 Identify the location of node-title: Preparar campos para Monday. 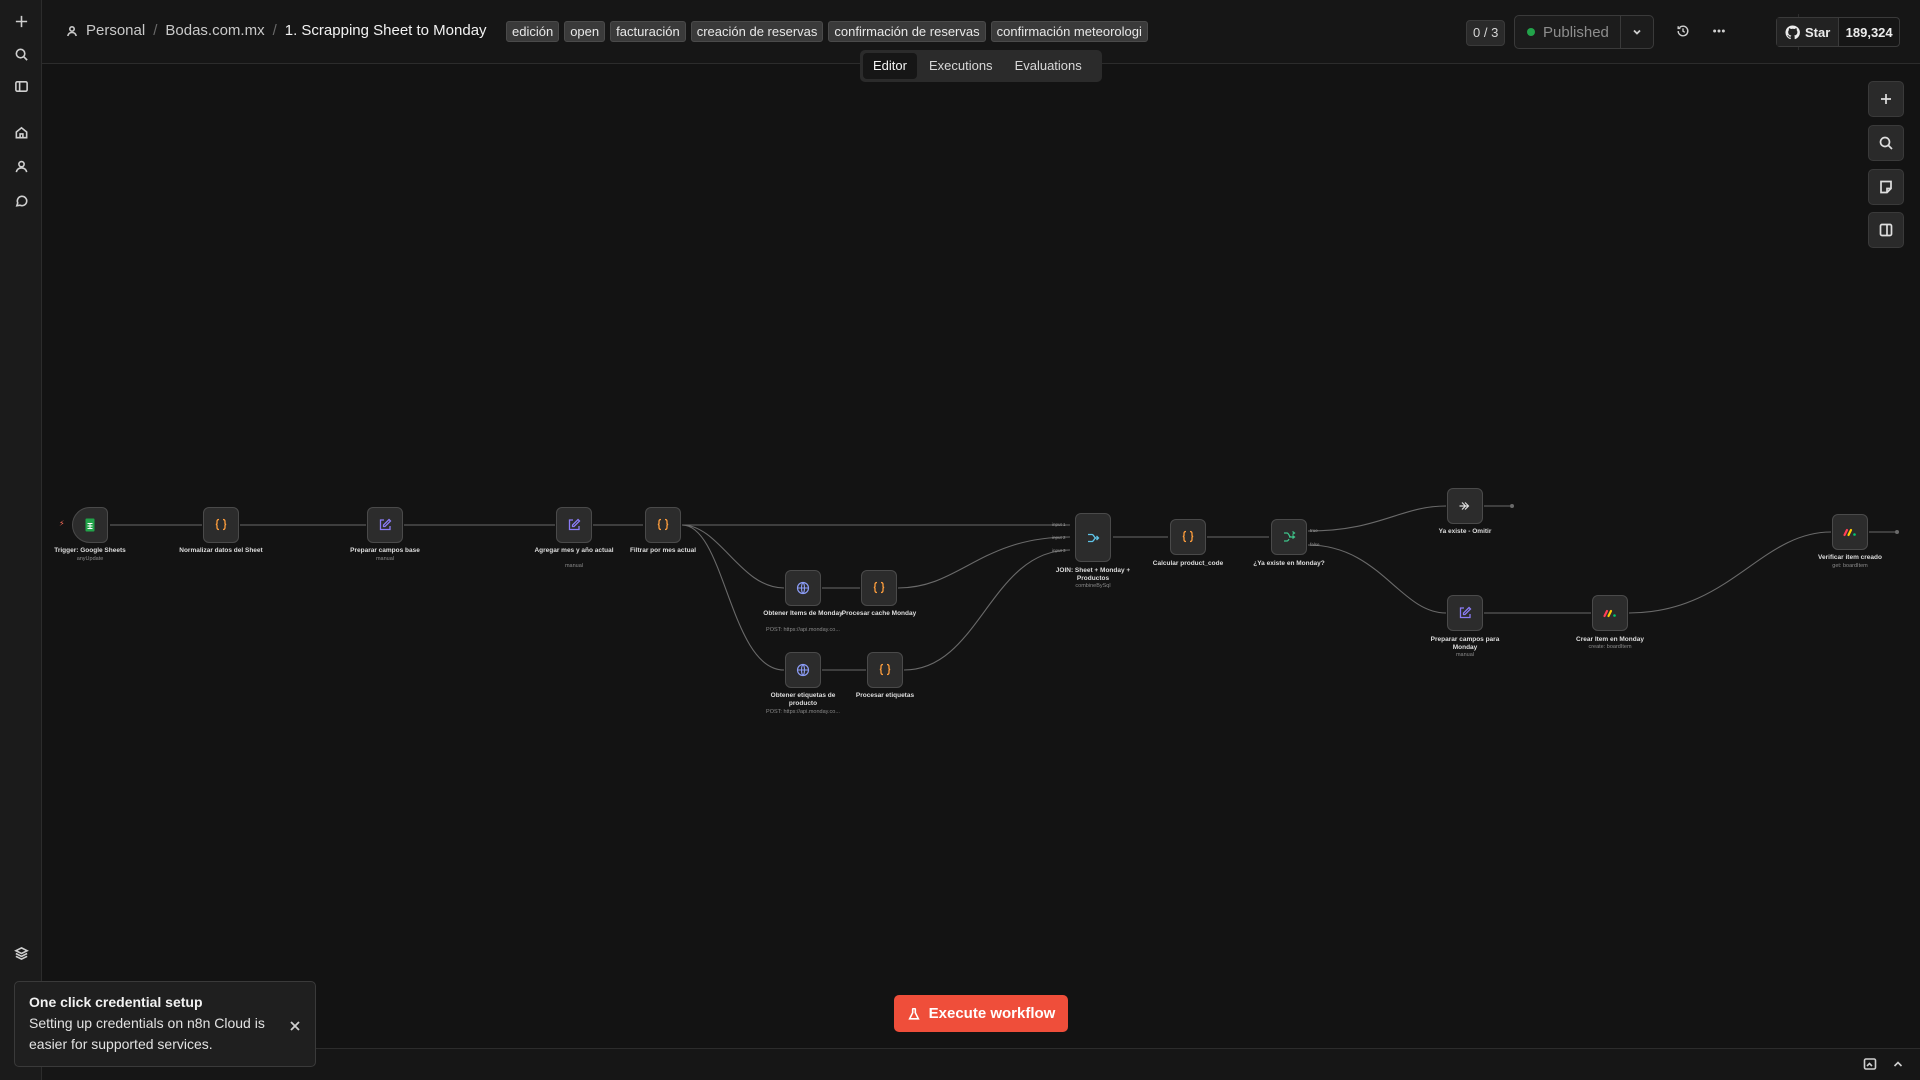
(1465, 643).